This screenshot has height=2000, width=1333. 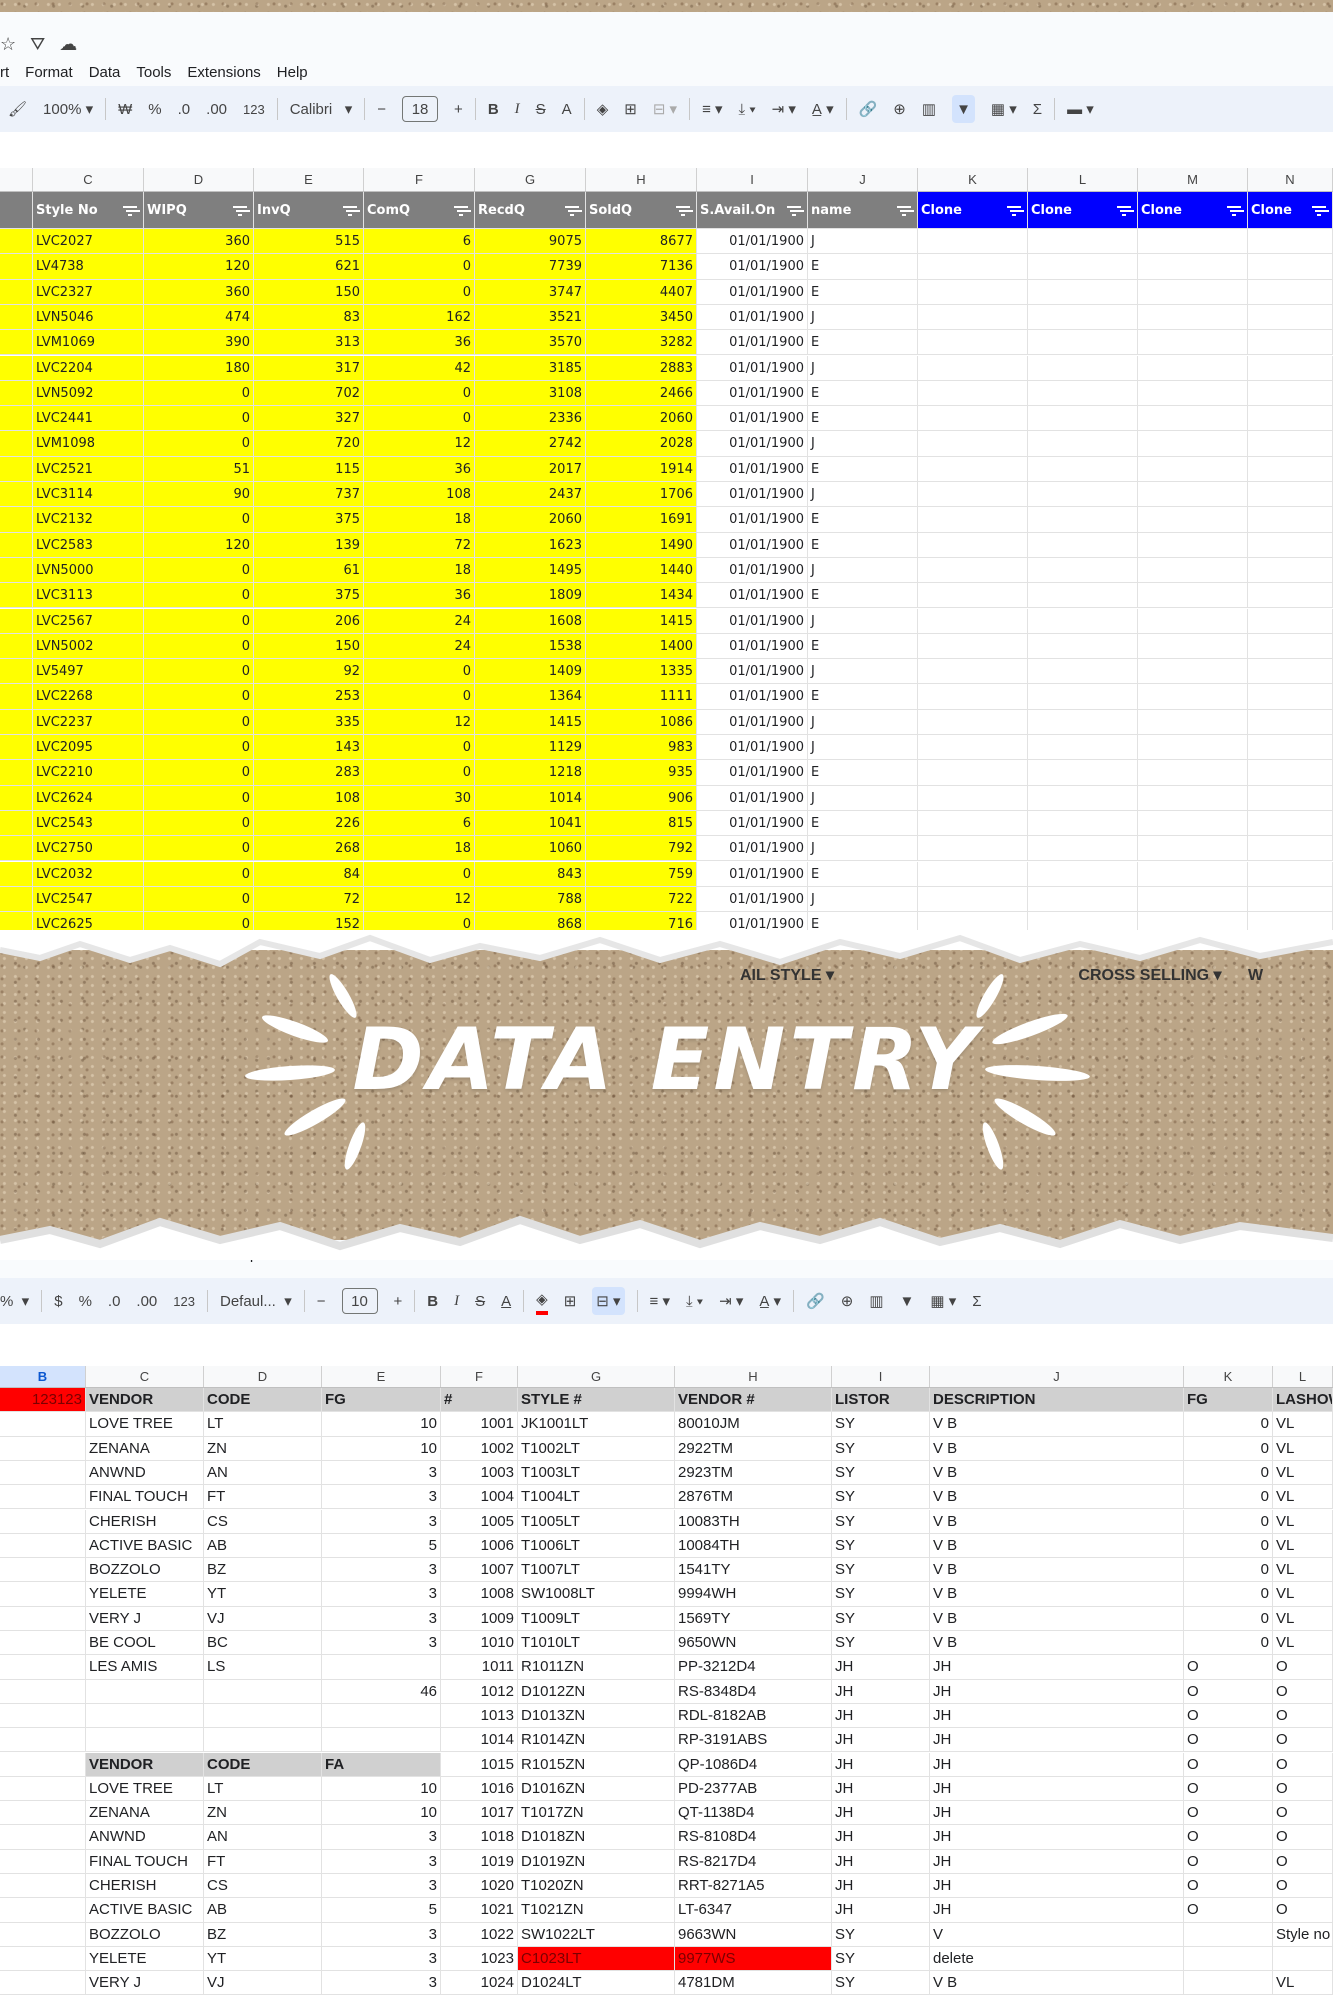 I want to click on table-cell: LES AMIS, so click(x=145, y=1667).